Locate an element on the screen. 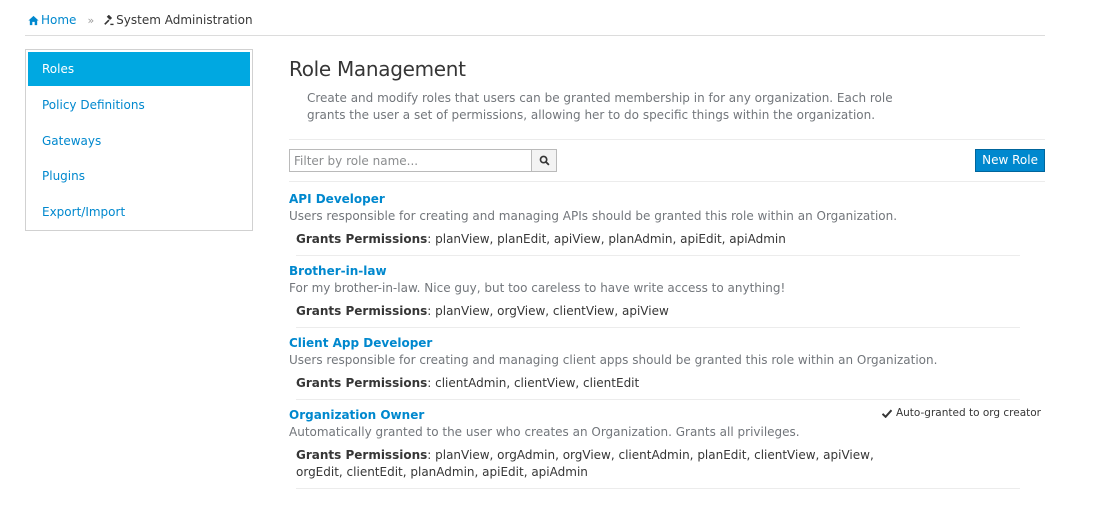  sidebar-item-export-import: Export/Import is located at coordinates (139, 213).